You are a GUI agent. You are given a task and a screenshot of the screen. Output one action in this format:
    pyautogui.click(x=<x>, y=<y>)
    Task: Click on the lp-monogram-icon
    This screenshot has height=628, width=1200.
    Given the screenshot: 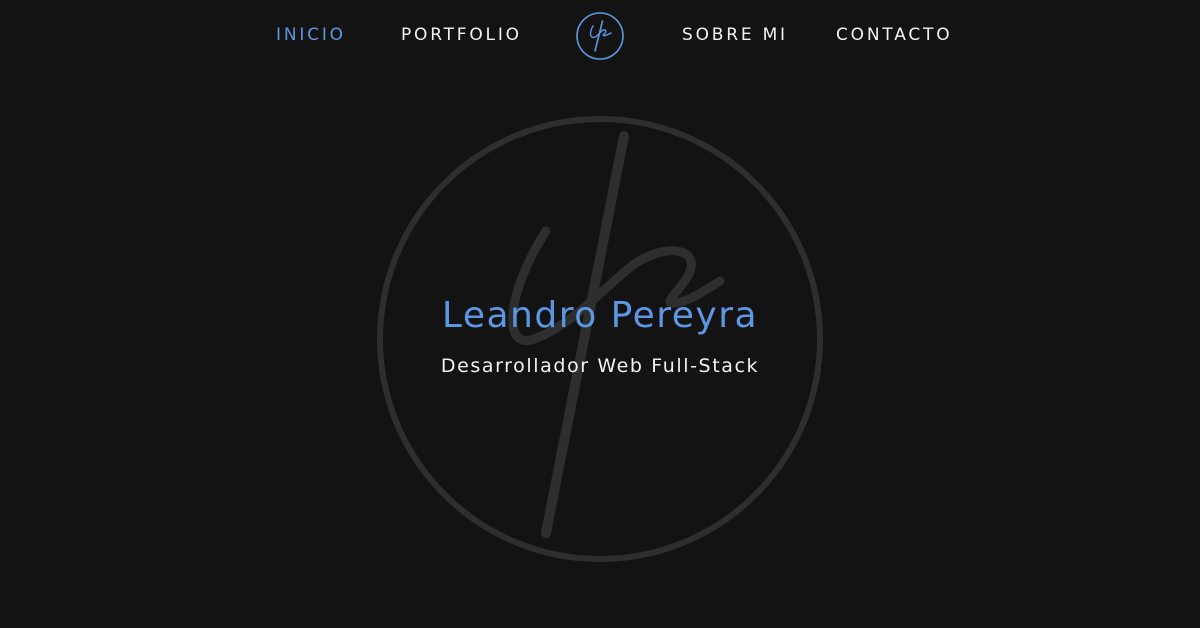 What is the action you would take?
    pyautogui.click(x=600, y=36)
    